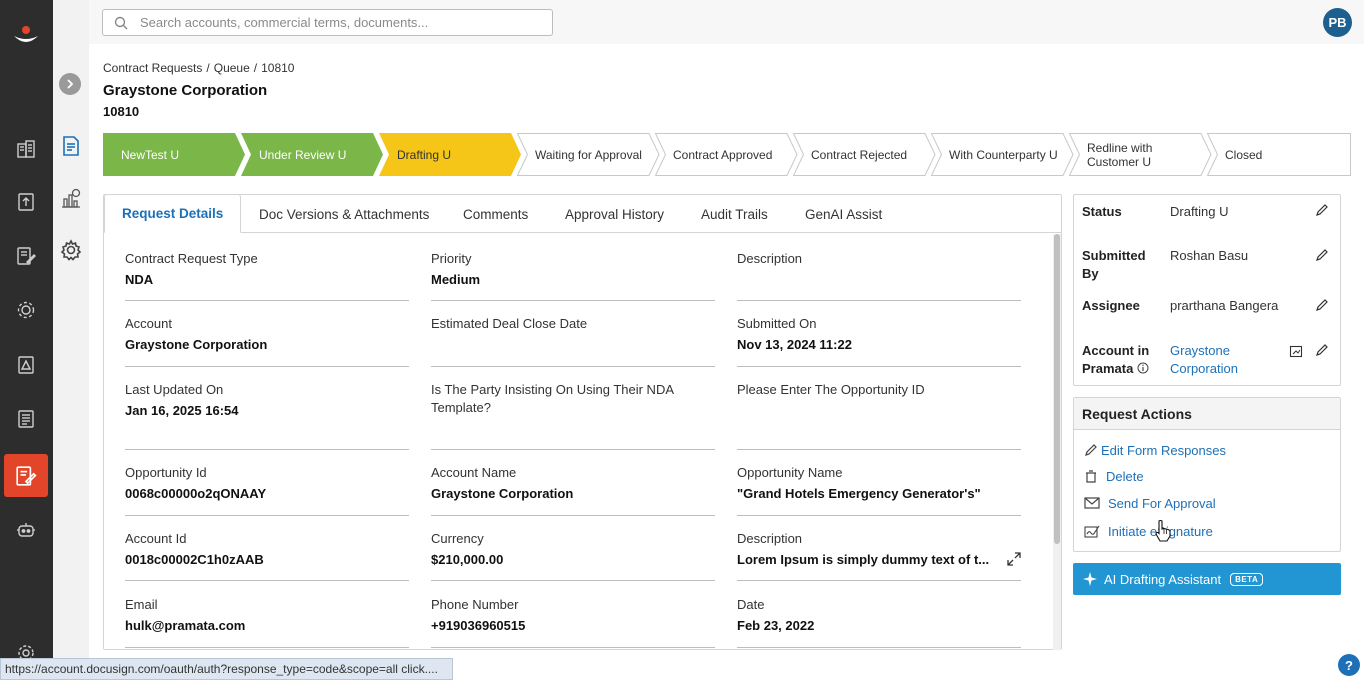 The image size is (1364, 680). What do you see at coordinates (278, 68) in the screenshot?
I see `breadcrumb-current: 10810` at bounding box center [278, 68].